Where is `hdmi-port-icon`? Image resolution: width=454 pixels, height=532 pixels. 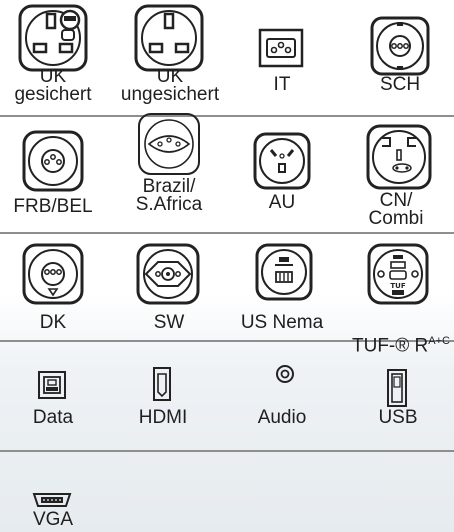 hdmi-port-icon is located at coordinates (162, 384).